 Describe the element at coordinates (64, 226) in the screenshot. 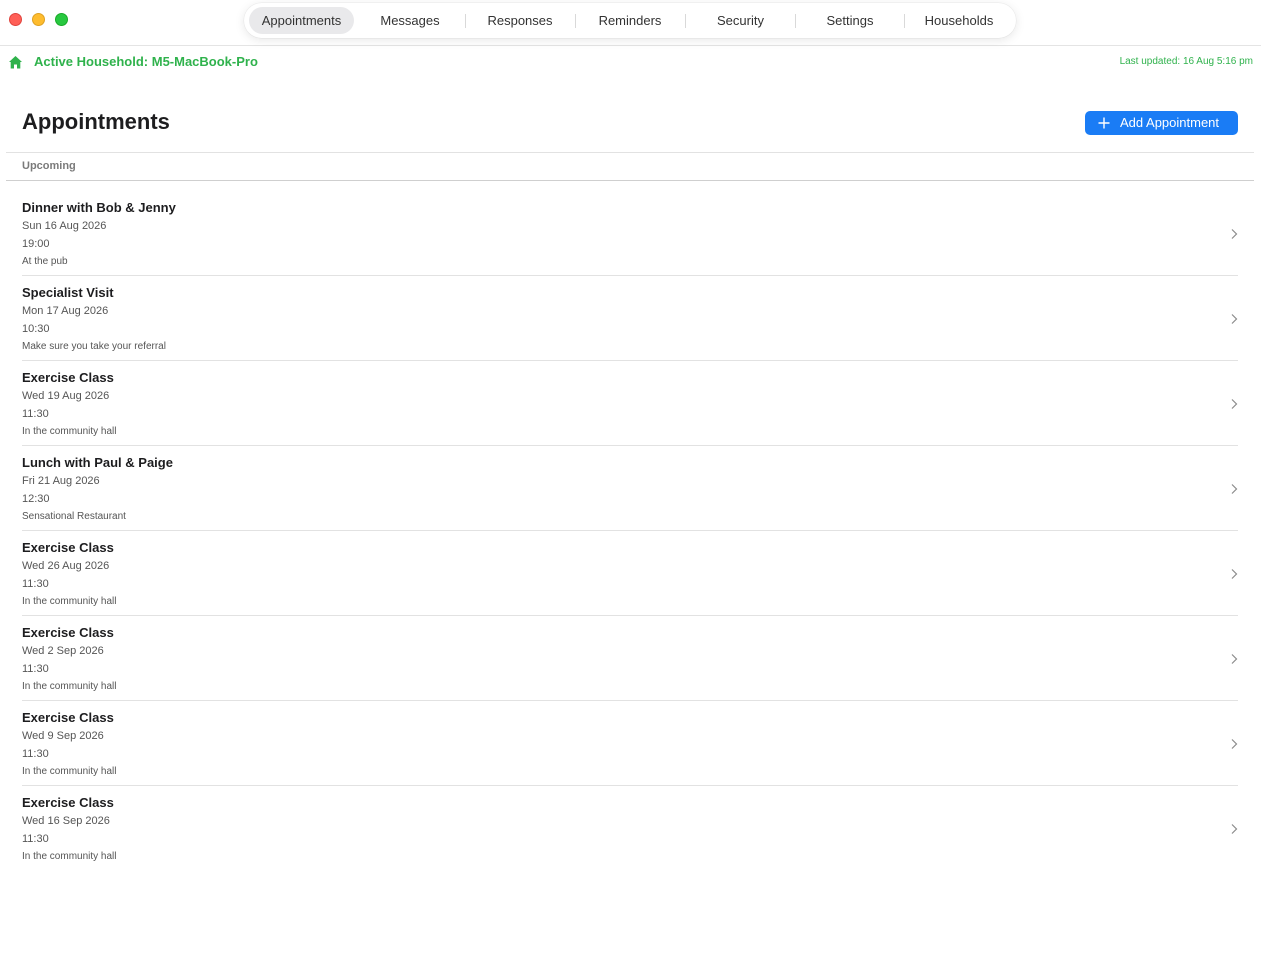

I see `appointment-date: Sun 16 Aug 2026` at that location.